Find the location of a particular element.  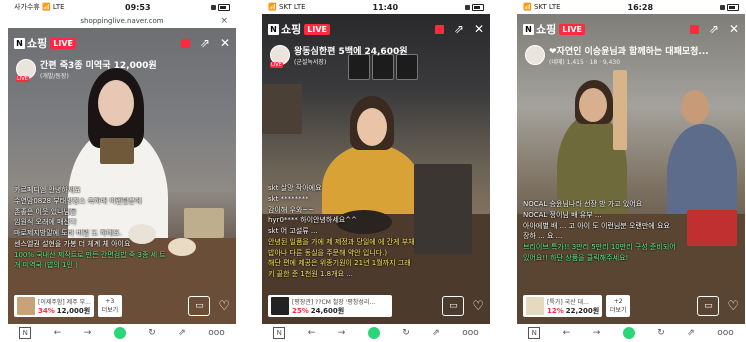

chat-message: hyr0**** 하이안녕하세요^^ is located at coordinates (312, 220).